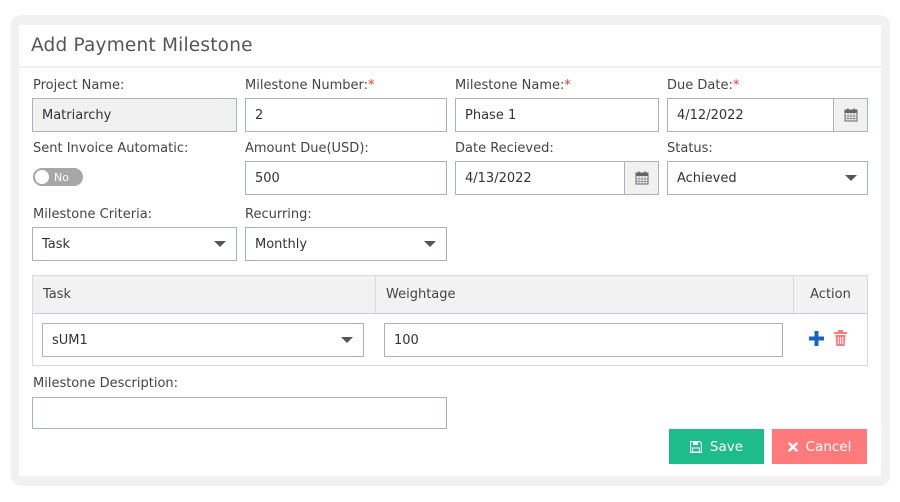  What do you see at coordinates (307, 85) in the screenshot?
I see `milestone-number-label-text: Milestone Number:` at bounding box center [307, 85].